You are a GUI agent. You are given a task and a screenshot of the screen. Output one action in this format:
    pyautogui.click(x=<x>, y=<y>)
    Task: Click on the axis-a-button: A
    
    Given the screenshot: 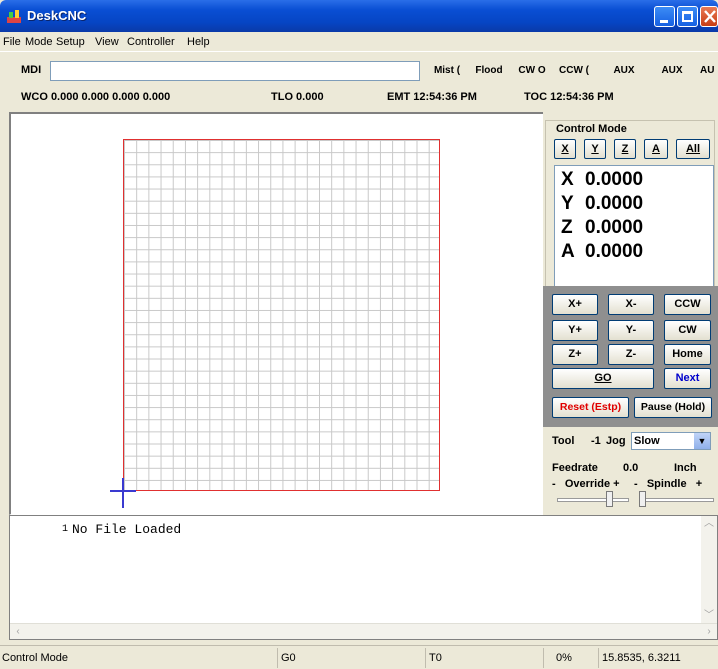 What is the action you would take?
    pyautogui.click(x=656, y=149)
    